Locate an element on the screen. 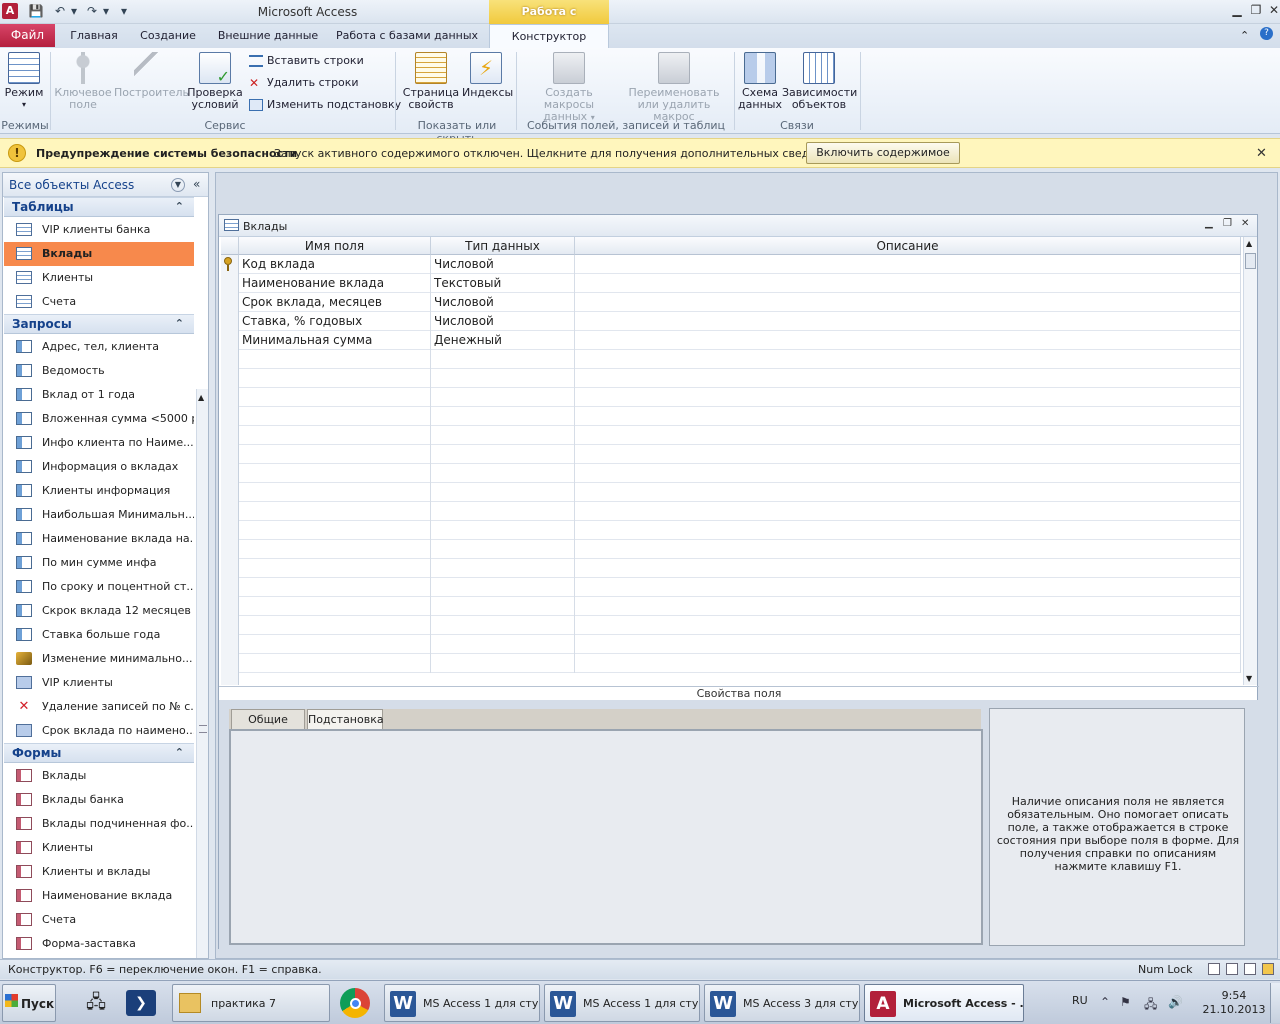  nav-item: VIP клиенты is located at coordinates (99, 683).